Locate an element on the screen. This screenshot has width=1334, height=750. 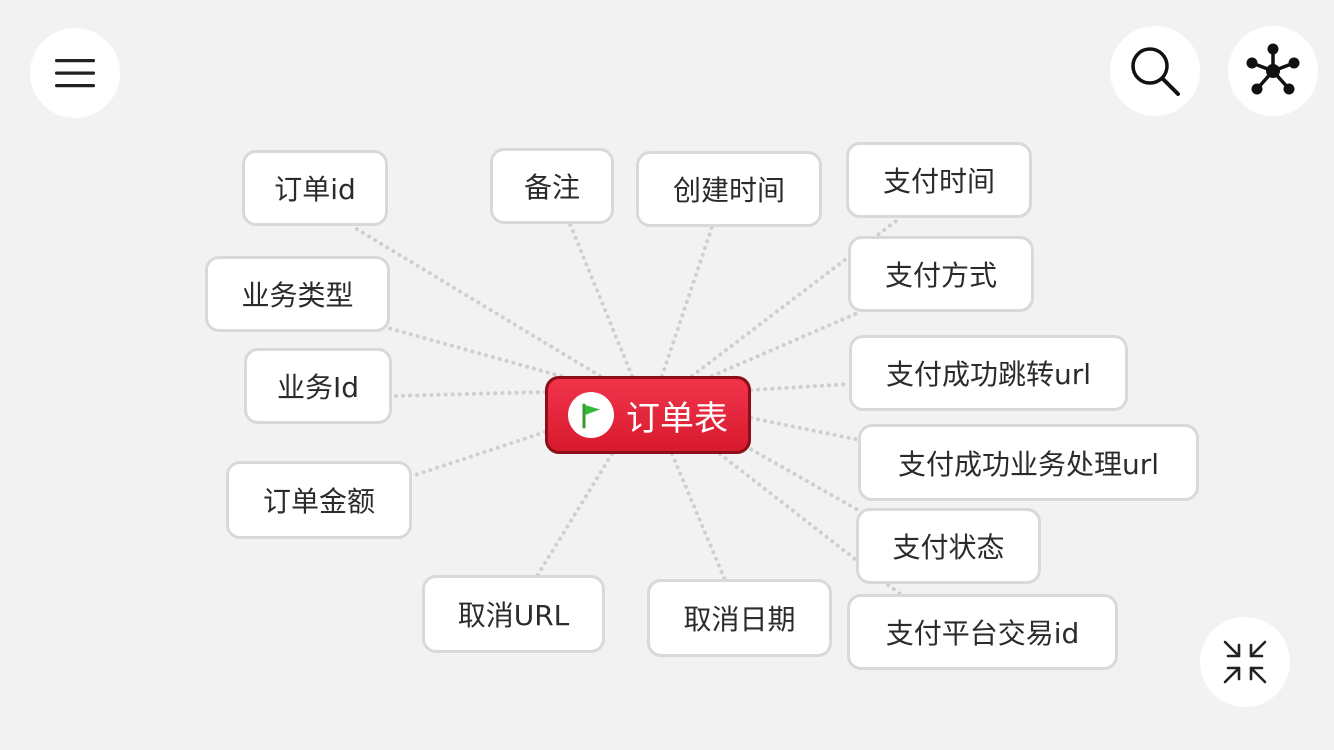
connector-n6 is located at coordinates (687, 301).